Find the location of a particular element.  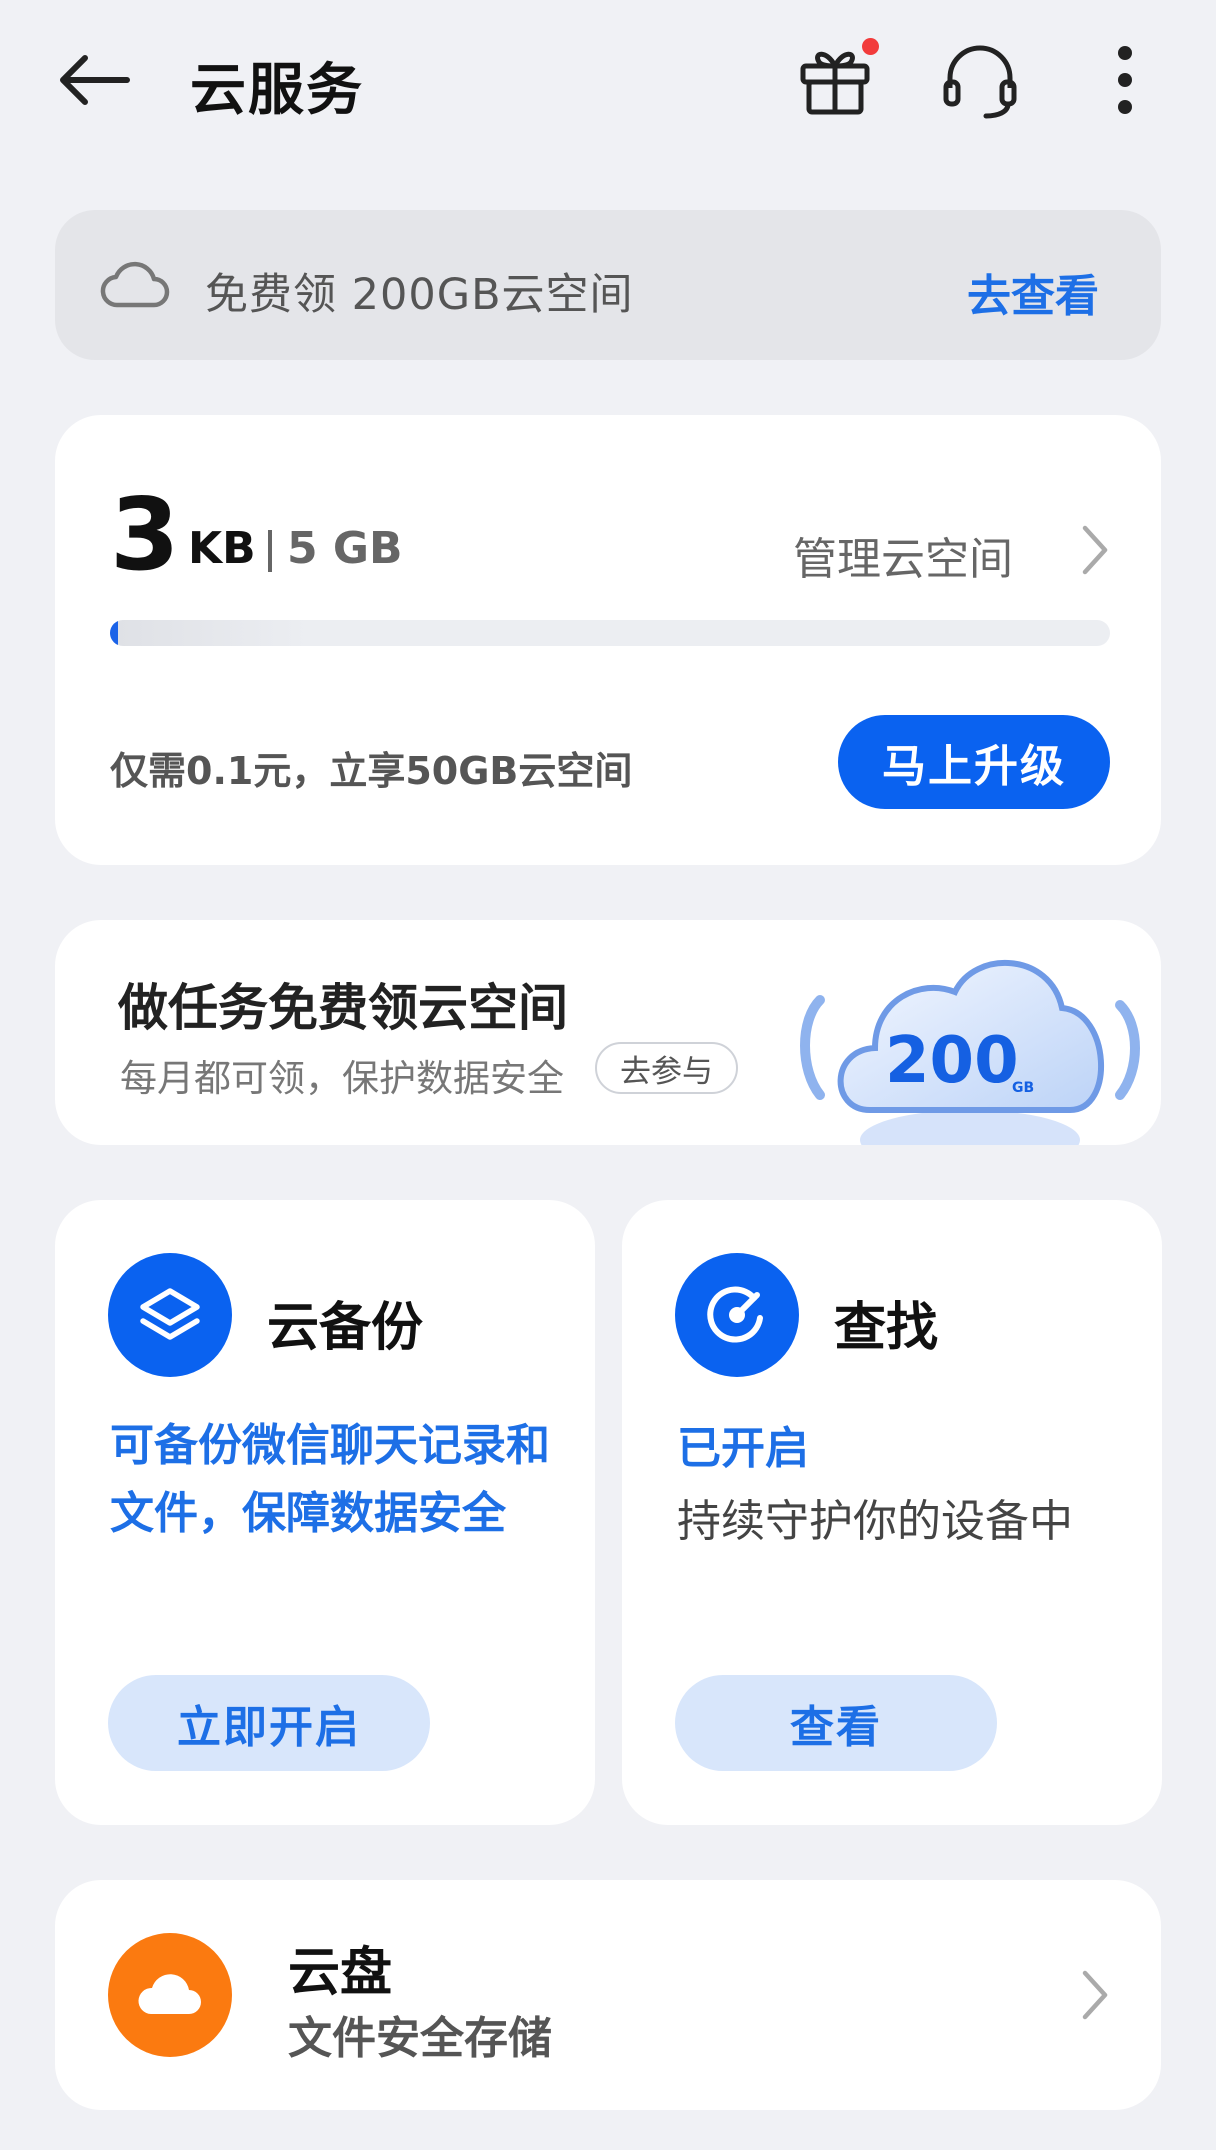

more-vertical-icon is located at coordinates (1125, 80).